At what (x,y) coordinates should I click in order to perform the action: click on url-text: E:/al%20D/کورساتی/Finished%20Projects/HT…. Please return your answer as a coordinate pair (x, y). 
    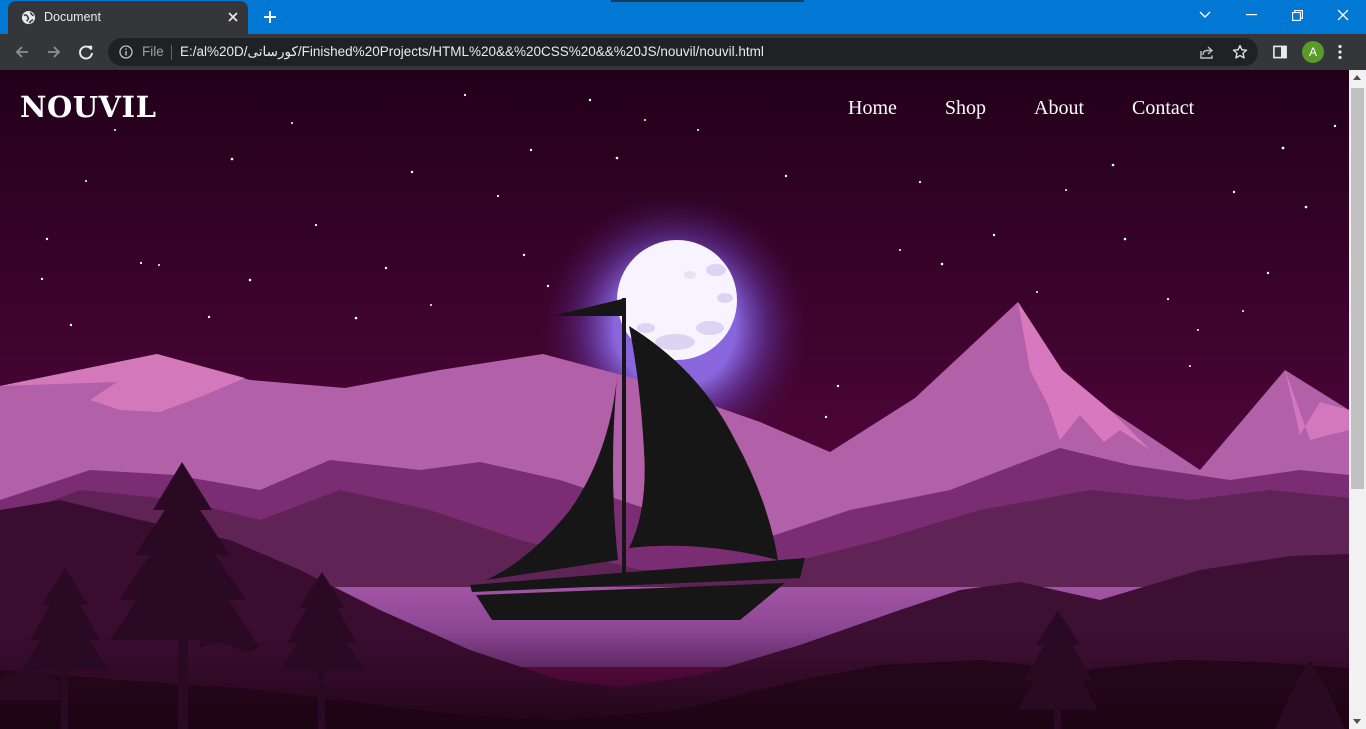
    Looking at the image, I should click on (472, 52).